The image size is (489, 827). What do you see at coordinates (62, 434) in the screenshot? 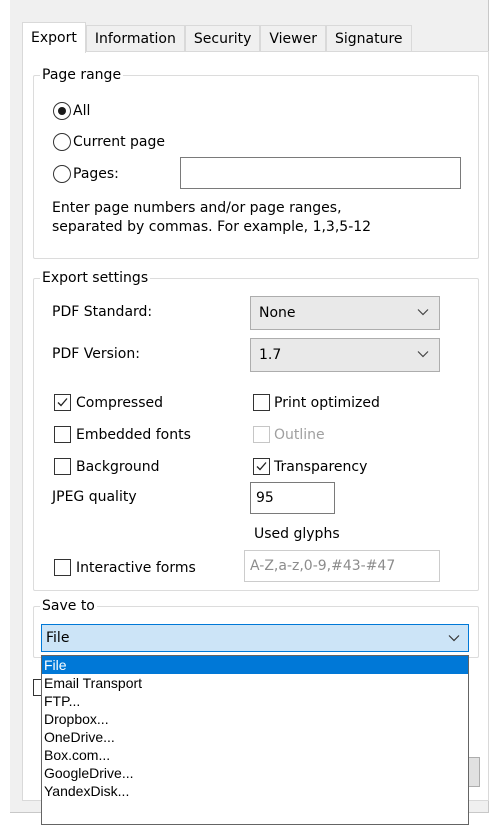
I see `embedded-fonts-checkbox` at bounding box center [62, 434].